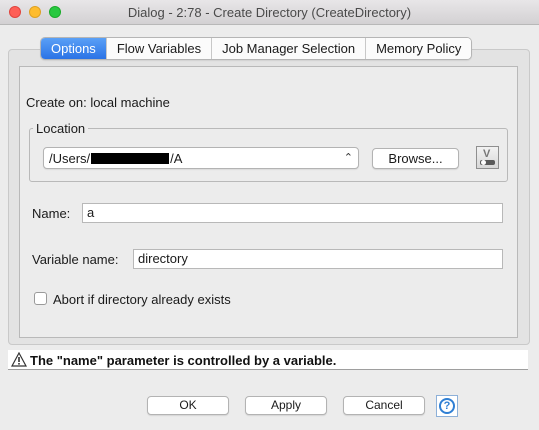  What do you see at coordinates (292, 213) in the screenshot?
I see `name-field: a` at bounding box center [292, 213].